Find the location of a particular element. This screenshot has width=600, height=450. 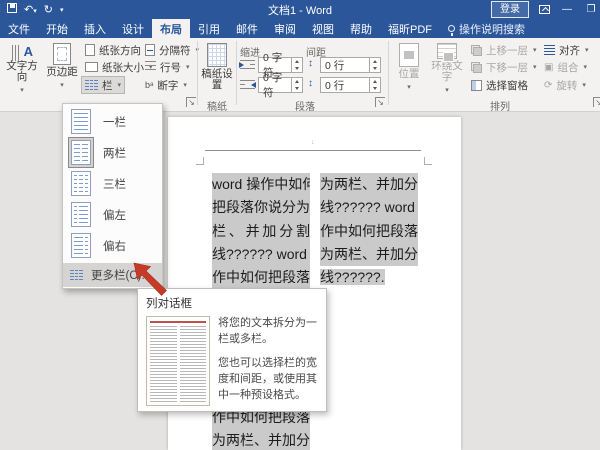

tell-me-search: 操作说明搜索 is located at coordinates (482, 28).